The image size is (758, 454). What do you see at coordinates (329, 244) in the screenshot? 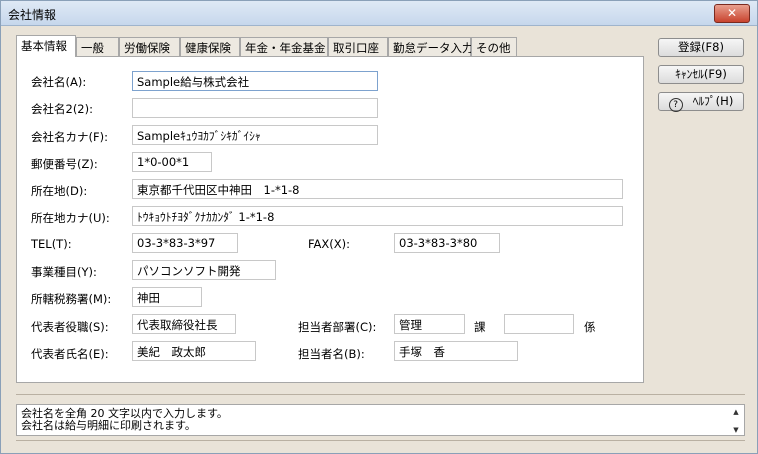
I see `fax-label: FAX(X):` at bounding box center [329, 244].